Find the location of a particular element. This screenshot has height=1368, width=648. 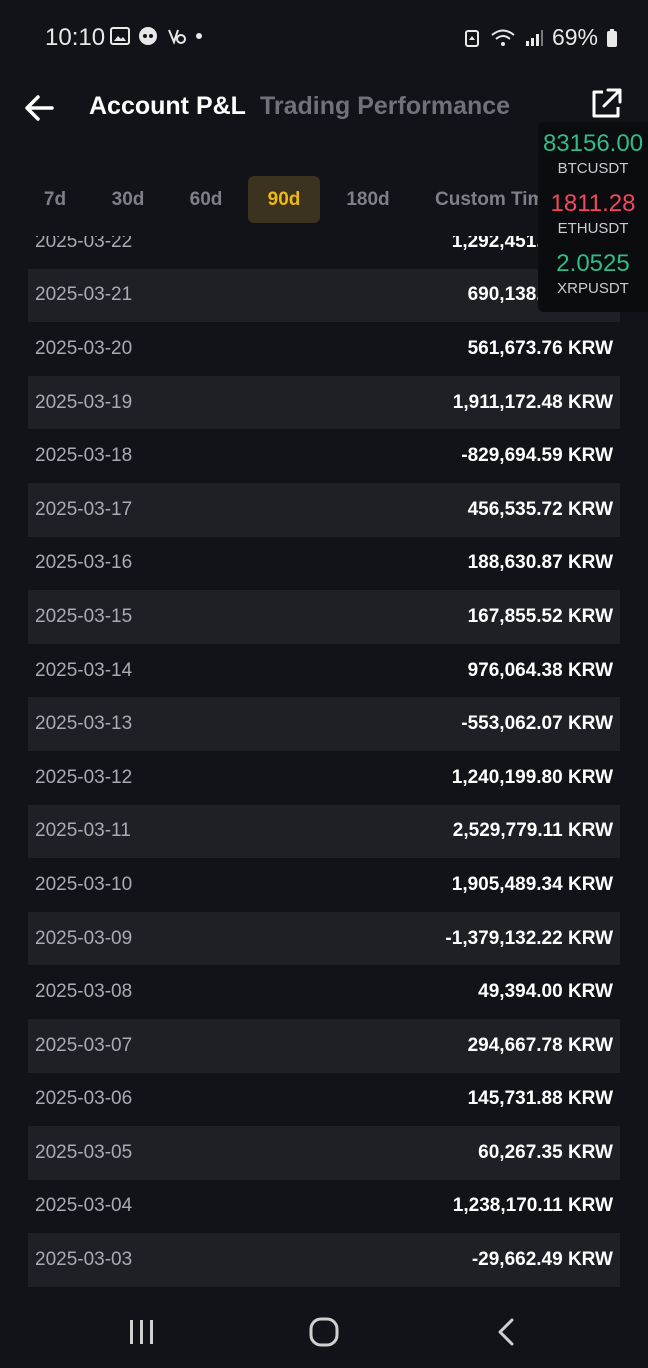

back-icon is located at coordinates (506, 1332).